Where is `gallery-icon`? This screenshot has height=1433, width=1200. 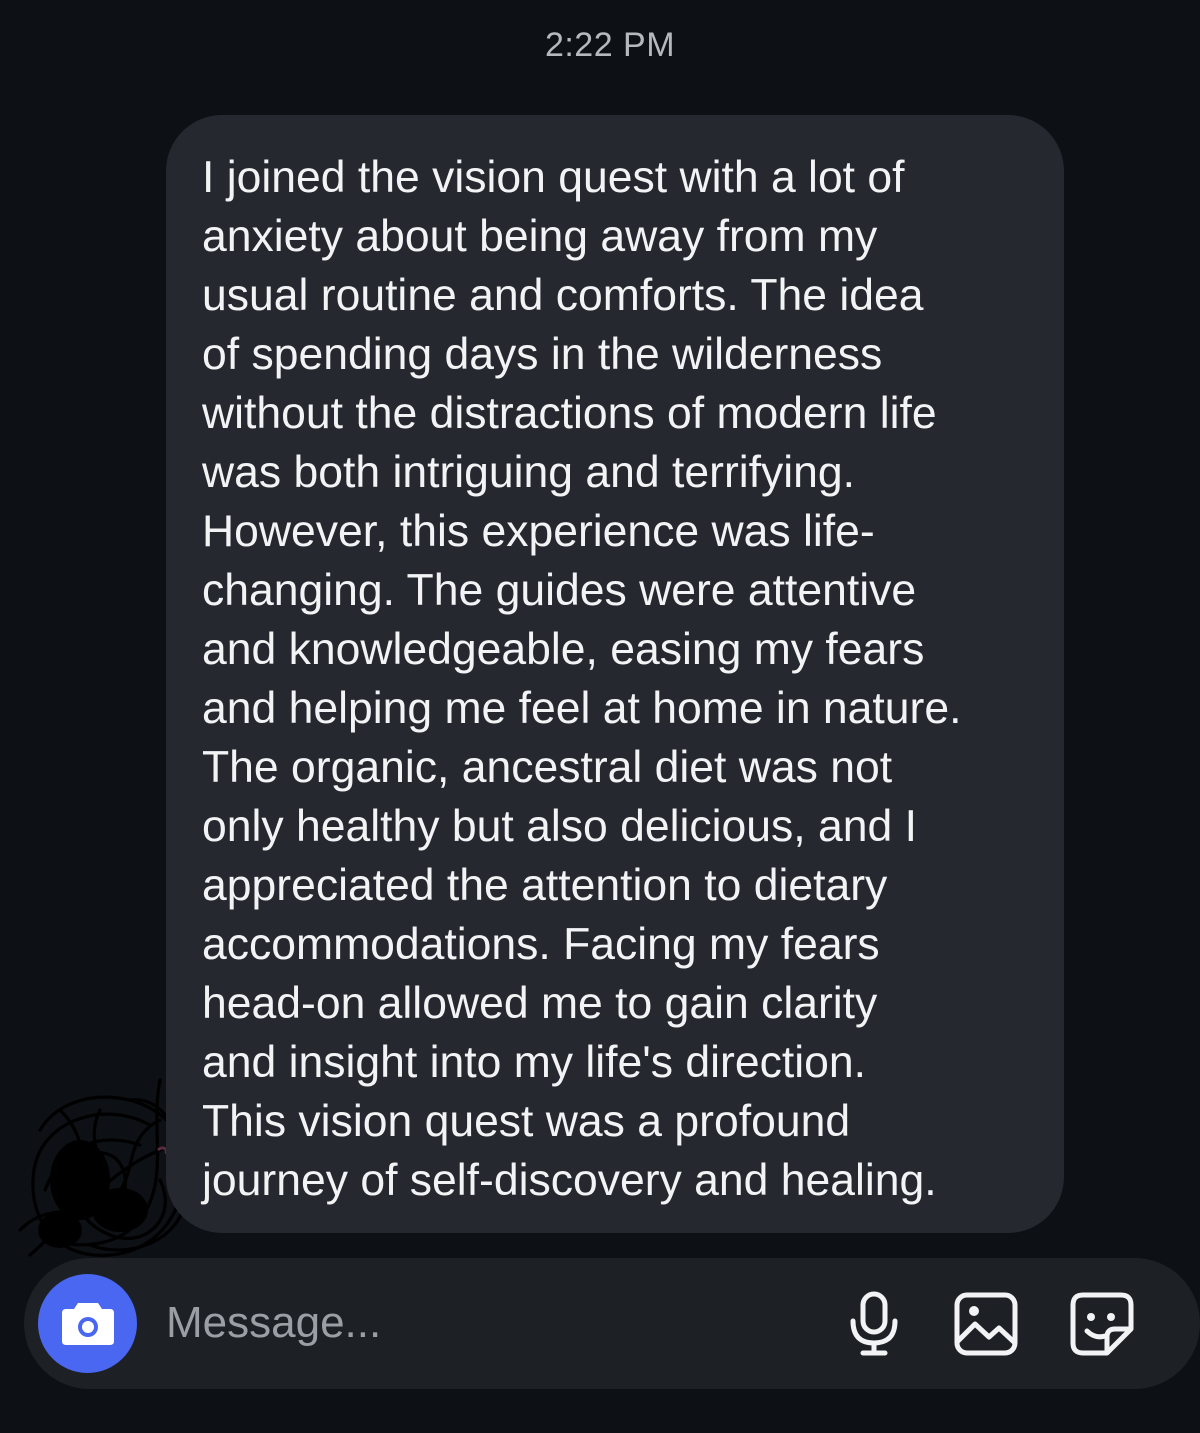 gallery-icon is located at coordinates (986, 1324).